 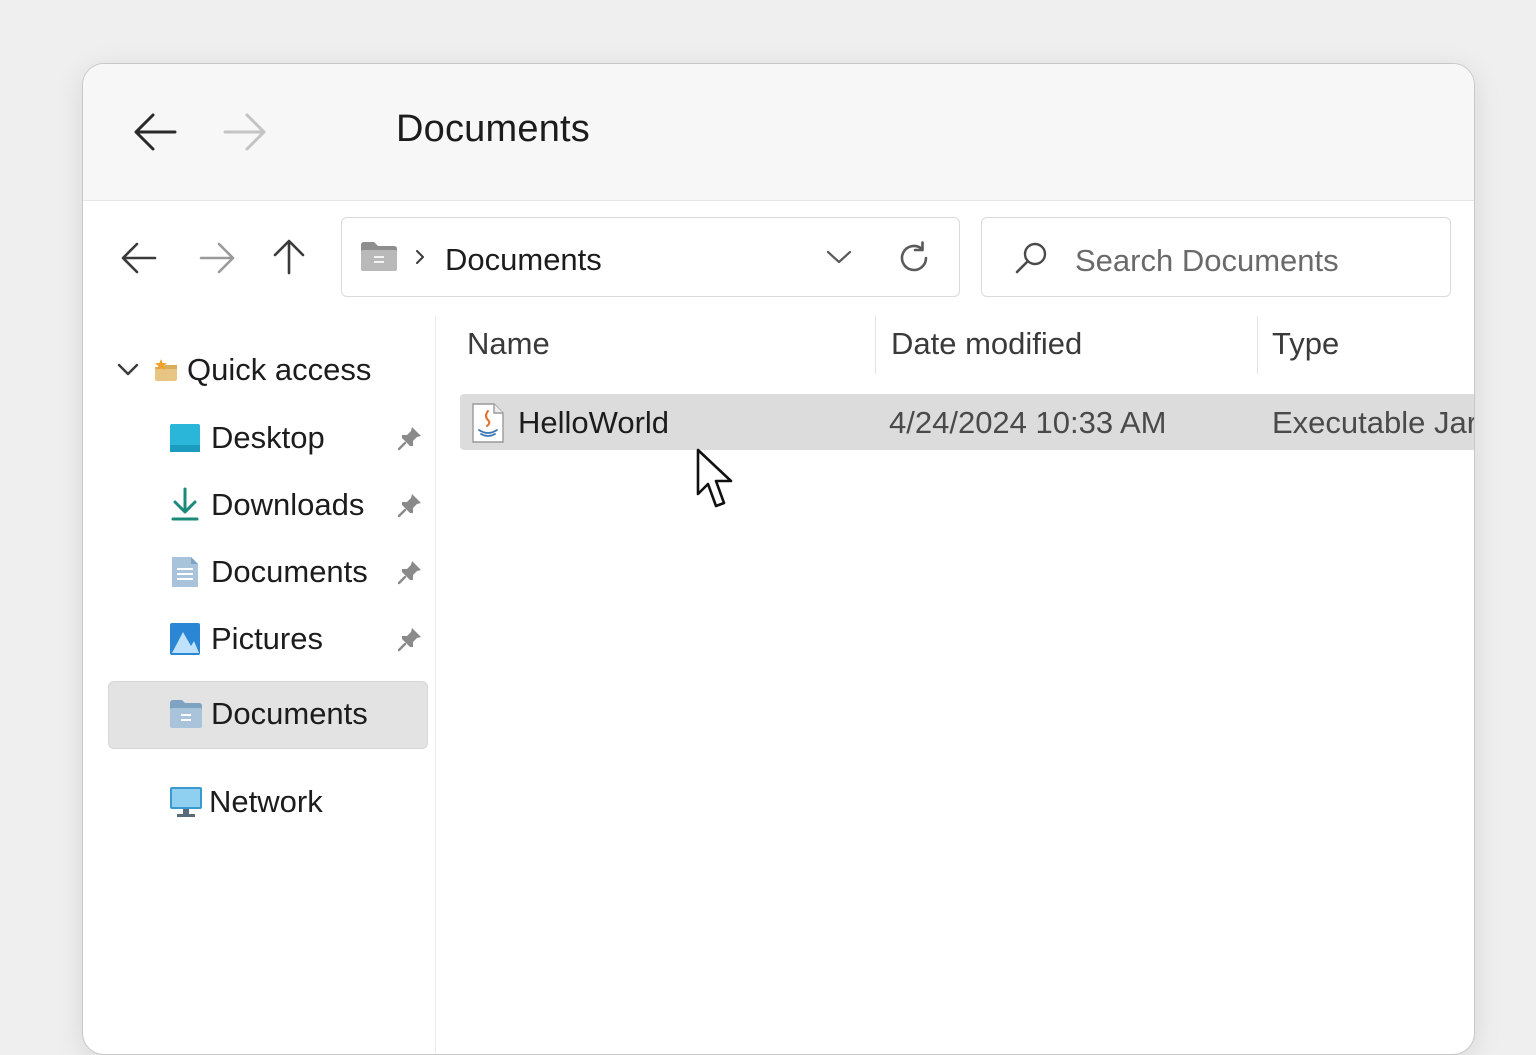 What do you see at coordinates (420, 257) in the screenshot?
I see `chevron-right-icon` at bounding box center [420, 257].